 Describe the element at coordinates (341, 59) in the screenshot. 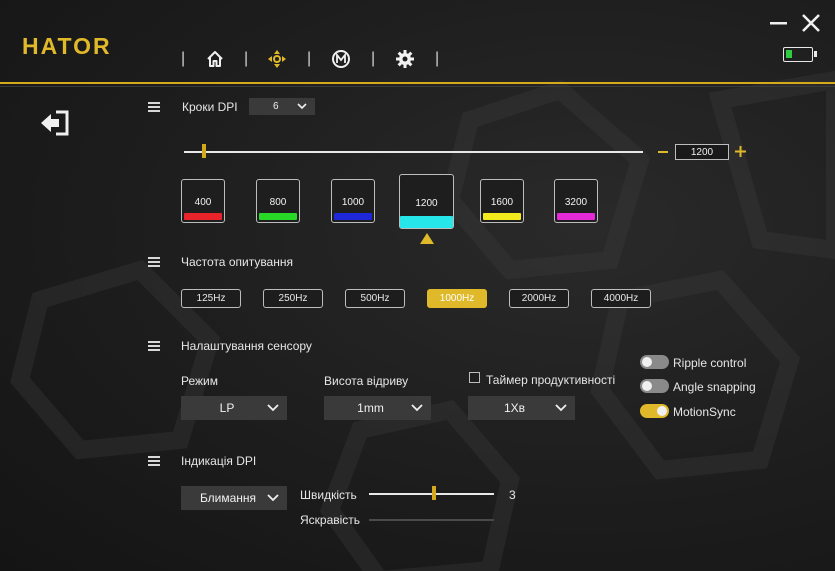

I see `macro-m-icon` at that location.